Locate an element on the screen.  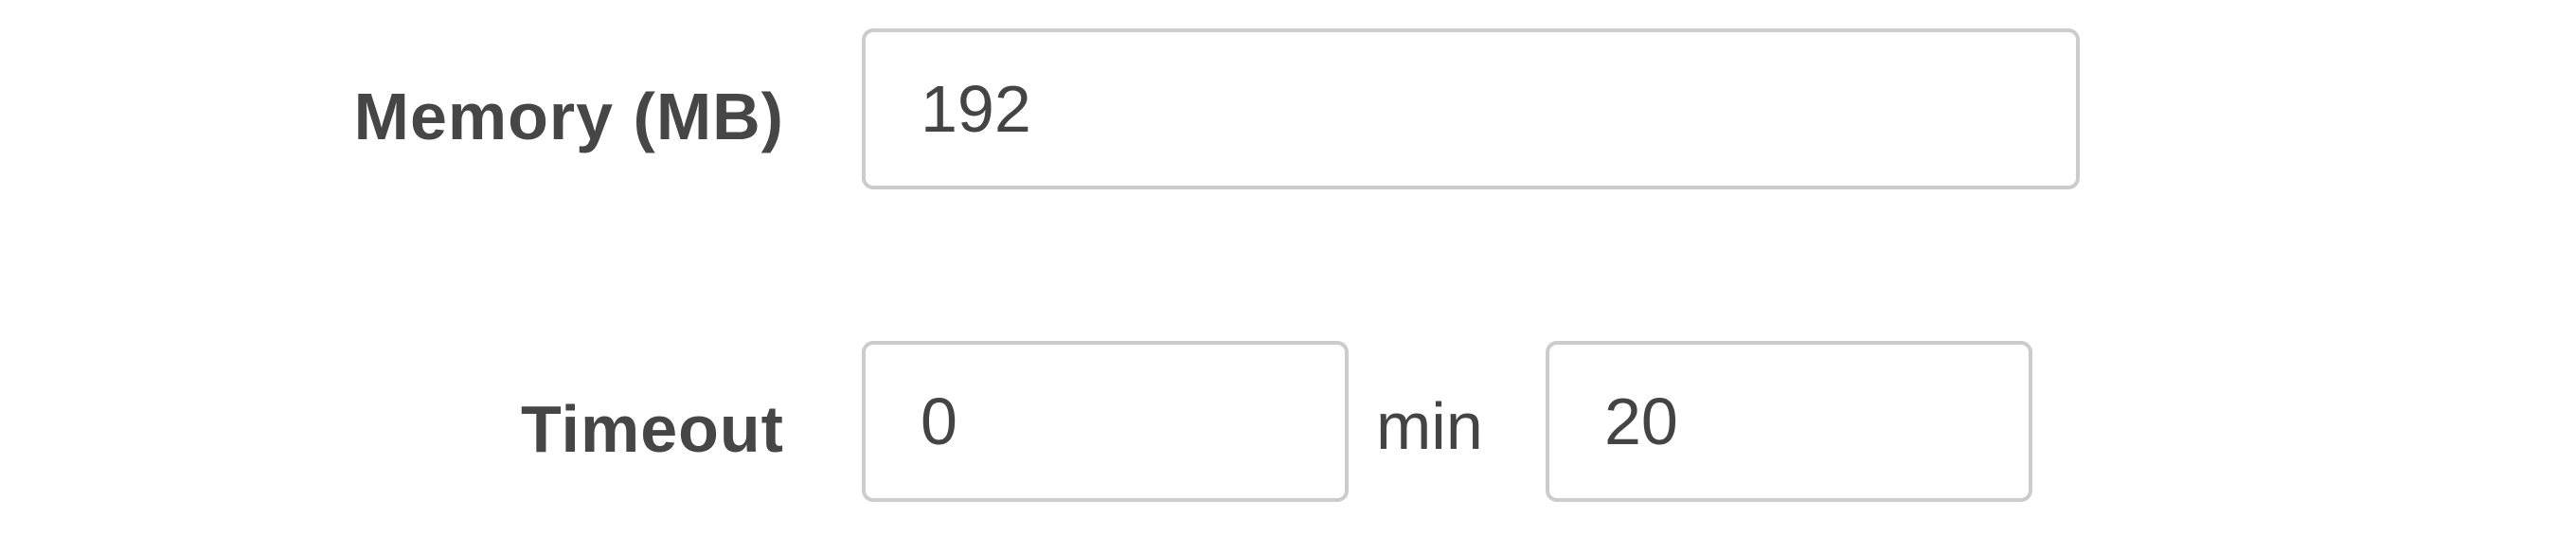
timeout-minutes-value: 0 is located at coordinates (939, 421).